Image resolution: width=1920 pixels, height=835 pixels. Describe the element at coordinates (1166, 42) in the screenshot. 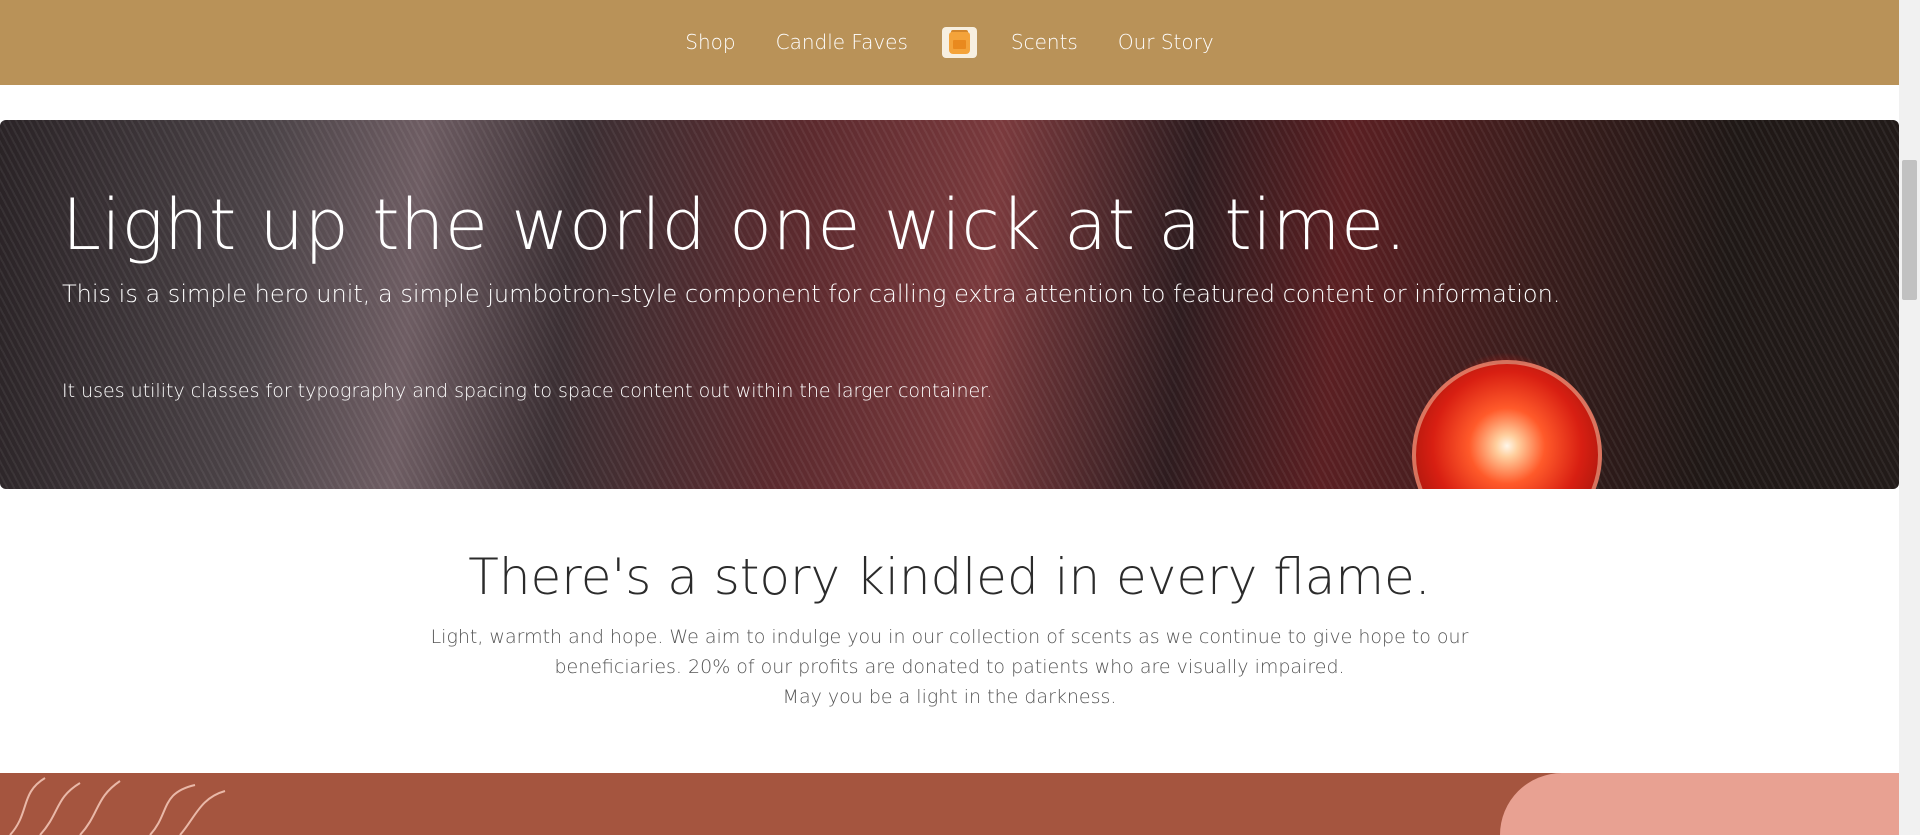

I see `nav-link-our-story: Our Story` at that location.